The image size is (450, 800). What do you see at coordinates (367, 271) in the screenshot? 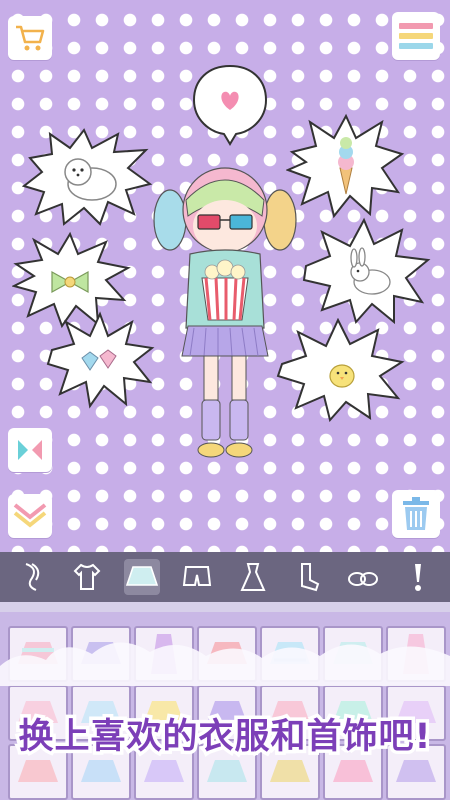
I see `accessory-bunny-bubble` at bounding box center [367, 271].